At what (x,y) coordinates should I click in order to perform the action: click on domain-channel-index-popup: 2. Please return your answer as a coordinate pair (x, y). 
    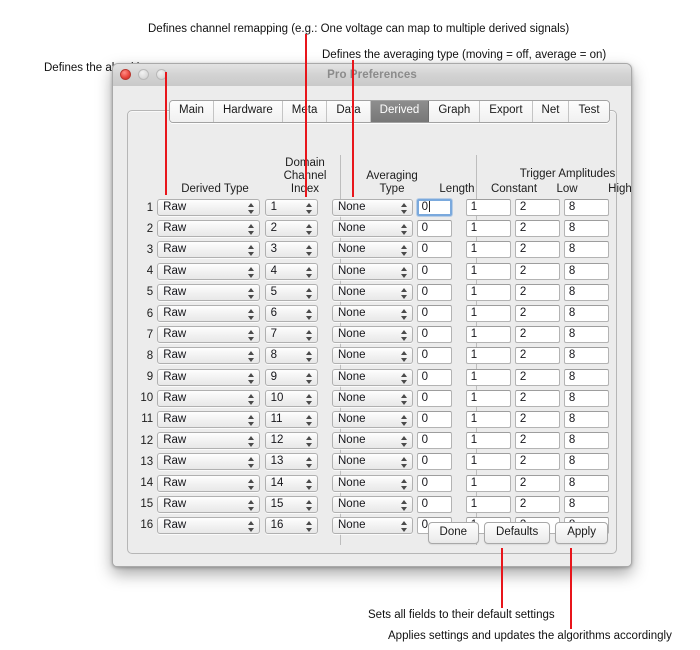
    Looking at the image, I should click on (291, 229).